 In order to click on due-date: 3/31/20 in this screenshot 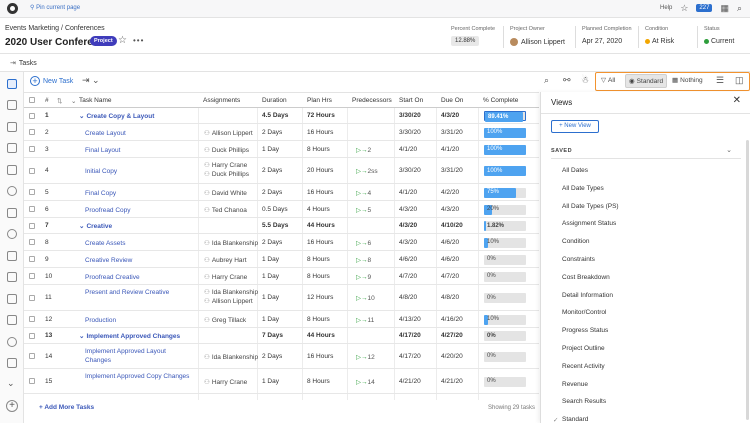, I will do `click(452, 170)`.